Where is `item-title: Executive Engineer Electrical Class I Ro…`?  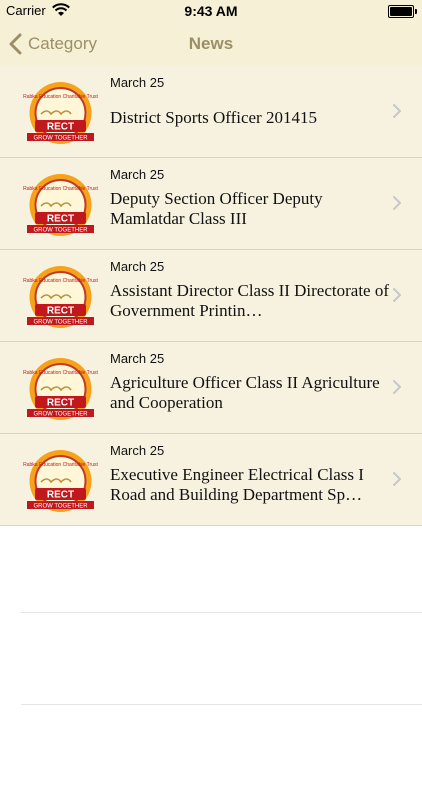 item-title: Executive Engineer Electrical Class I Ro… is located at coordinates (237, 484).